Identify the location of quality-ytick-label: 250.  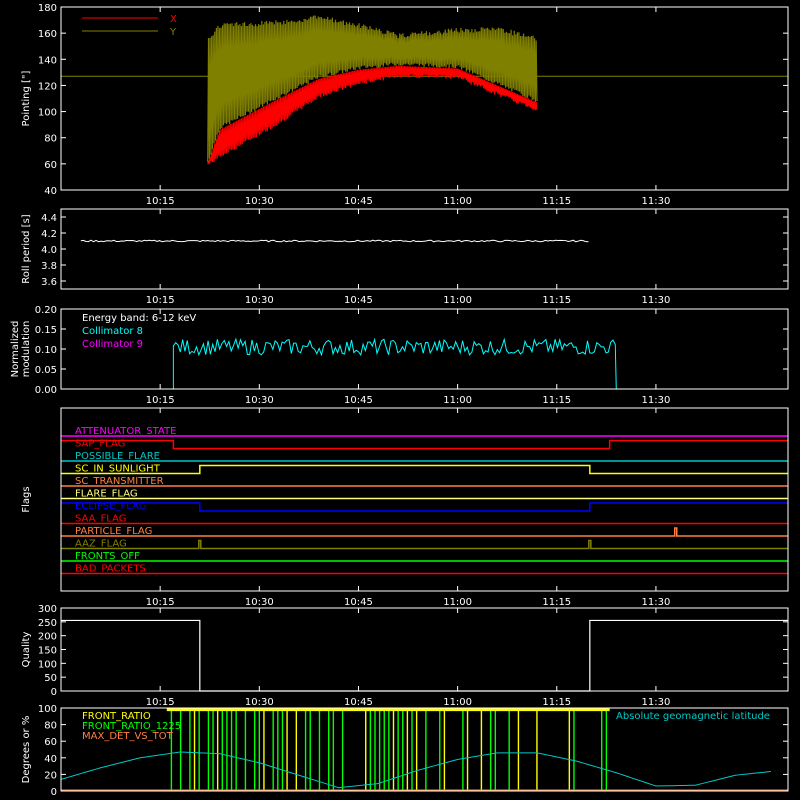
(47, 623).